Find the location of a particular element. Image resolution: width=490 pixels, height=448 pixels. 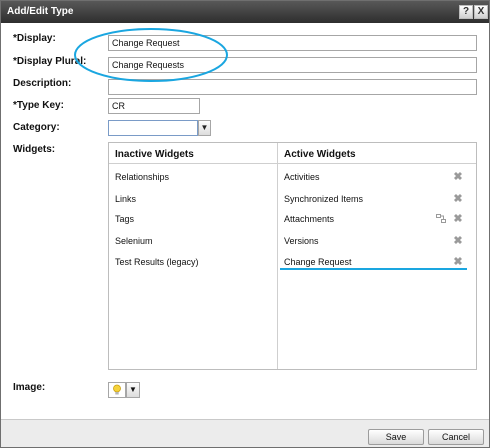

config-link-icon is located at coordinates (441, 218).